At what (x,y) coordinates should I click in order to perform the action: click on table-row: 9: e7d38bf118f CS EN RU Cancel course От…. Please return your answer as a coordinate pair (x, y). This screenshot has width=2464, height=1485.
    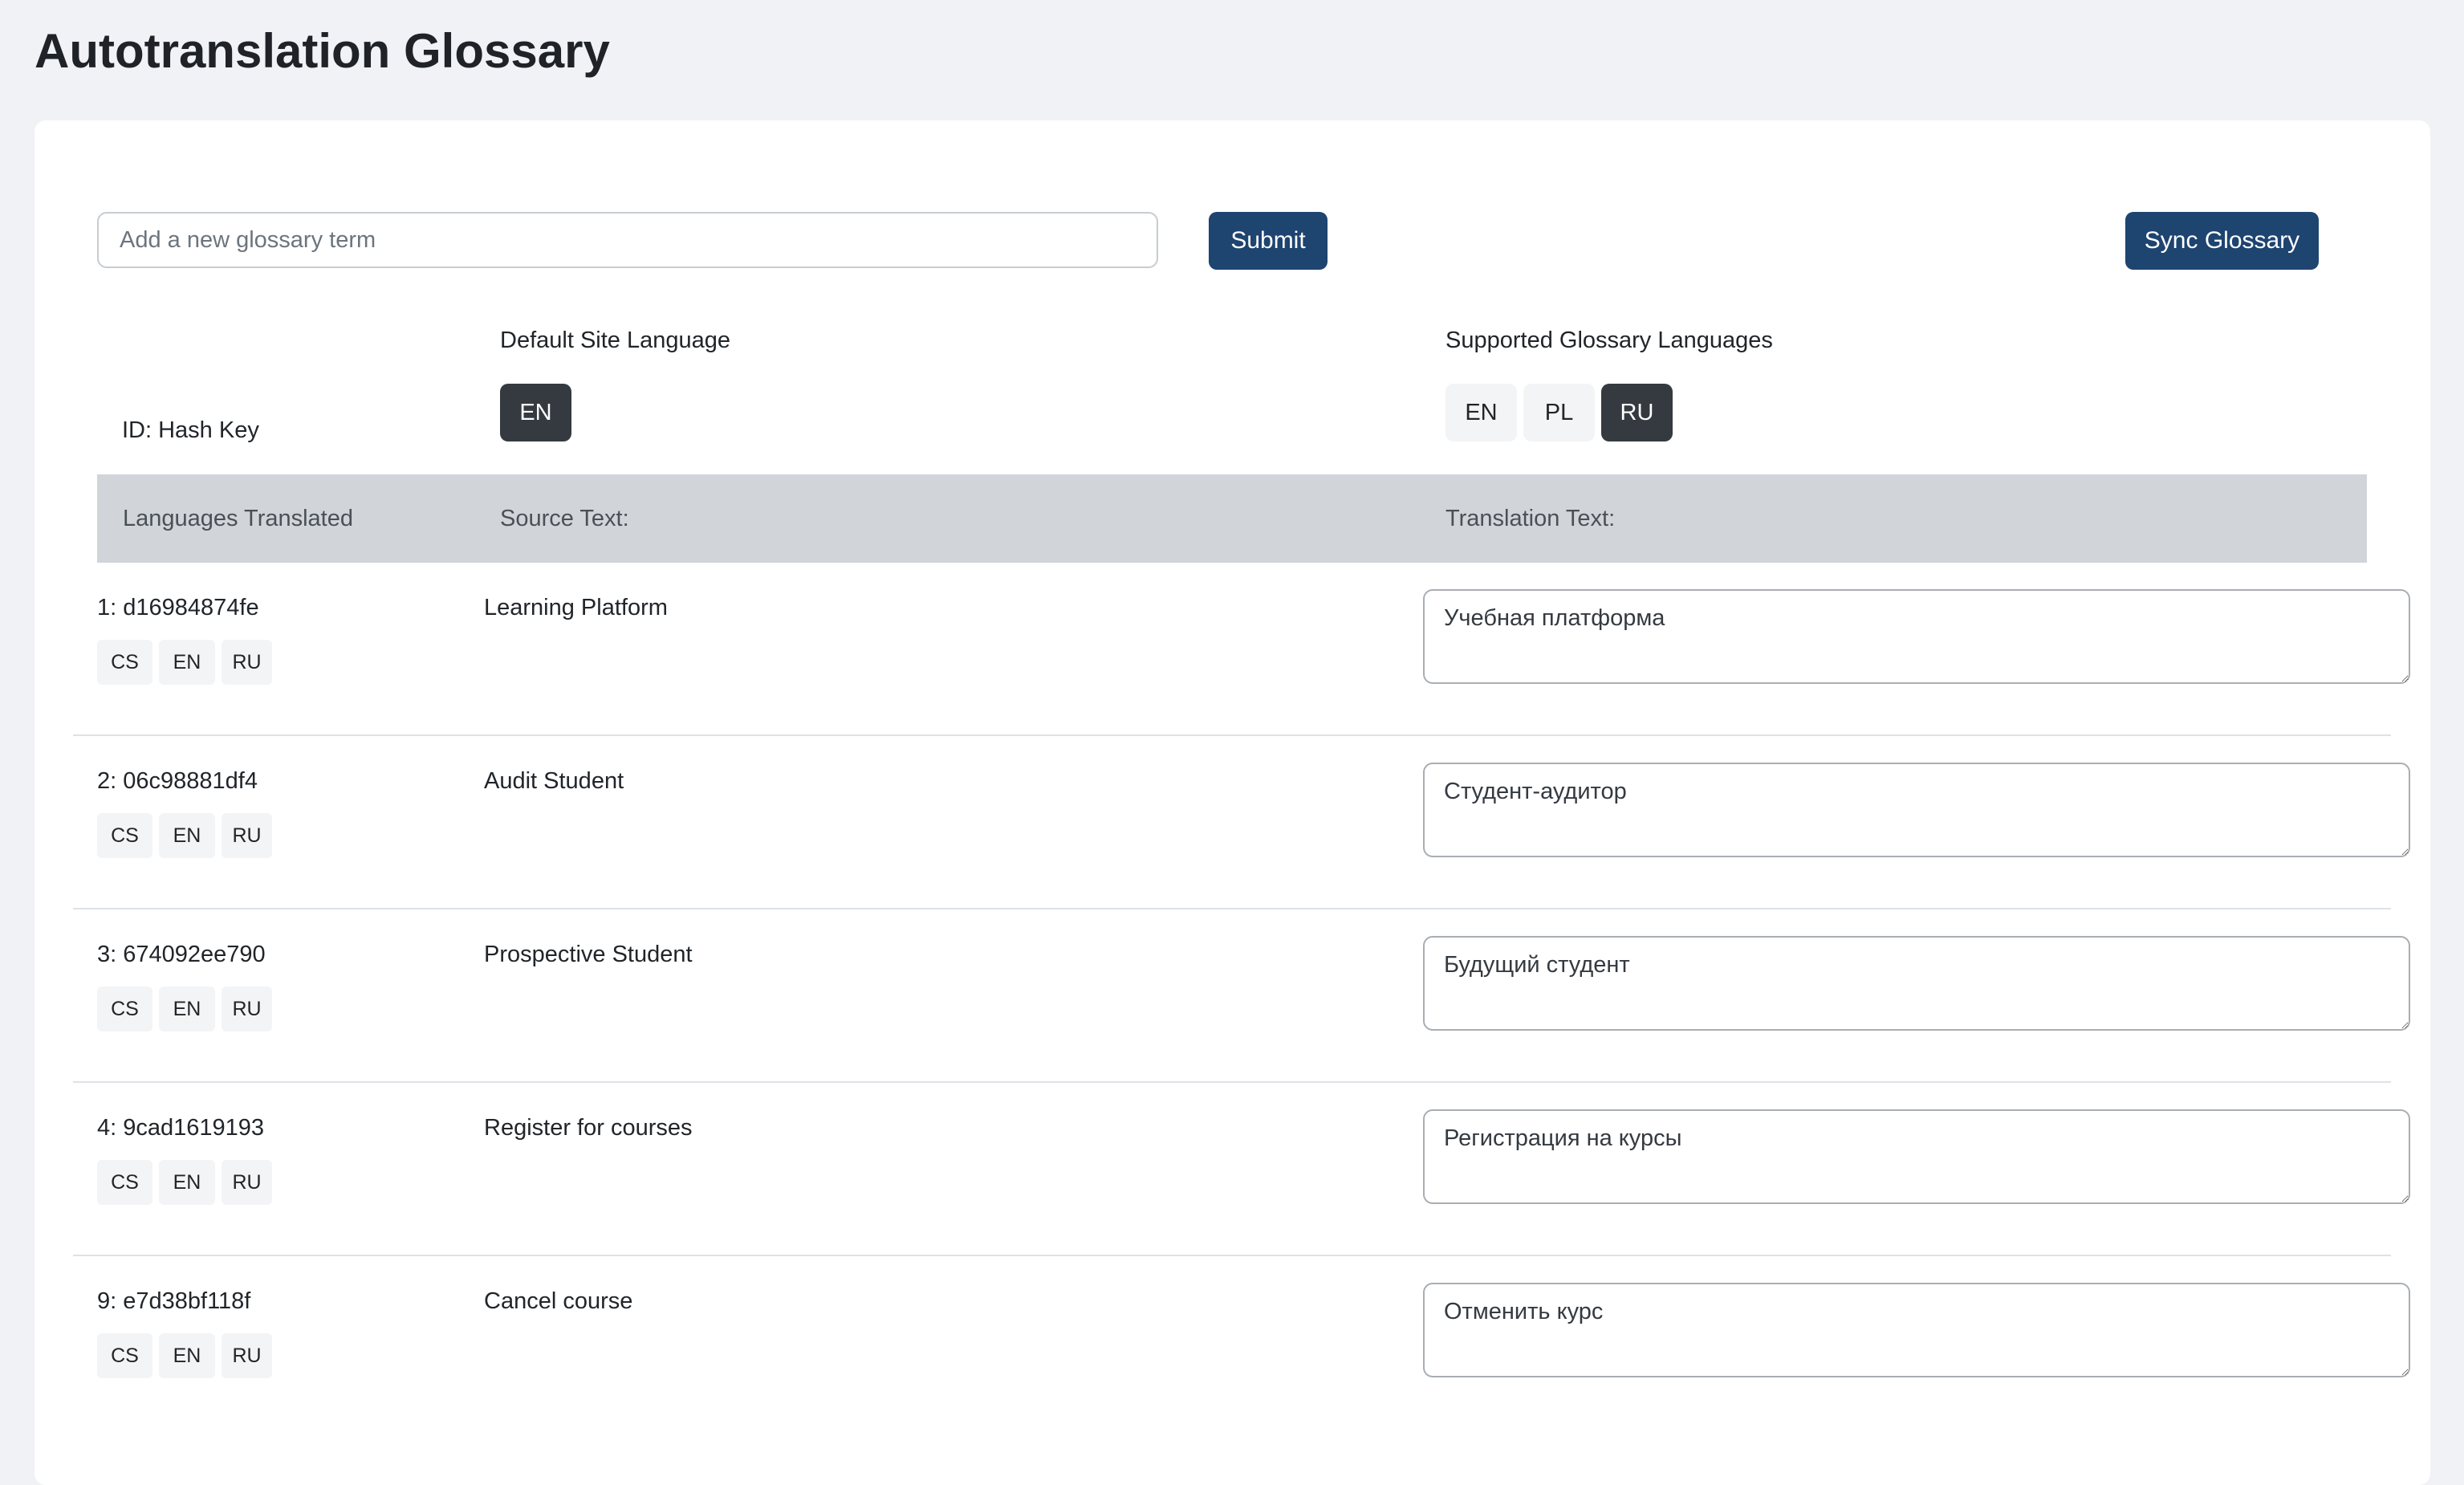
    Looking at the image, I should click on (1241, 1343).